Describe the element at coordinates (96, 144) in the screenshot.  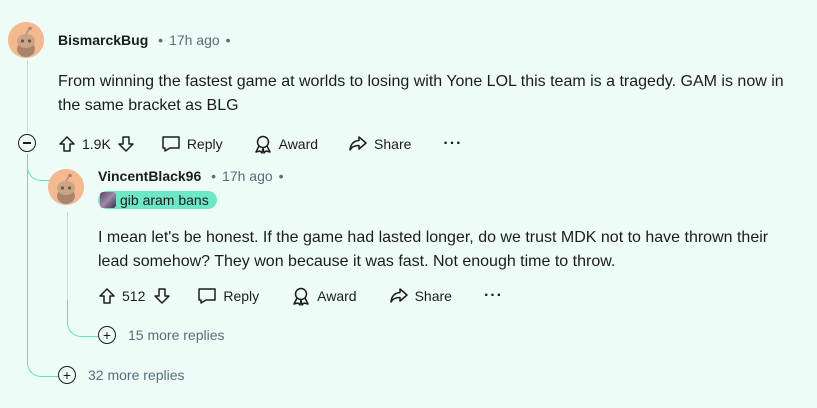
I see `vote-count: 1.9K` at that location.